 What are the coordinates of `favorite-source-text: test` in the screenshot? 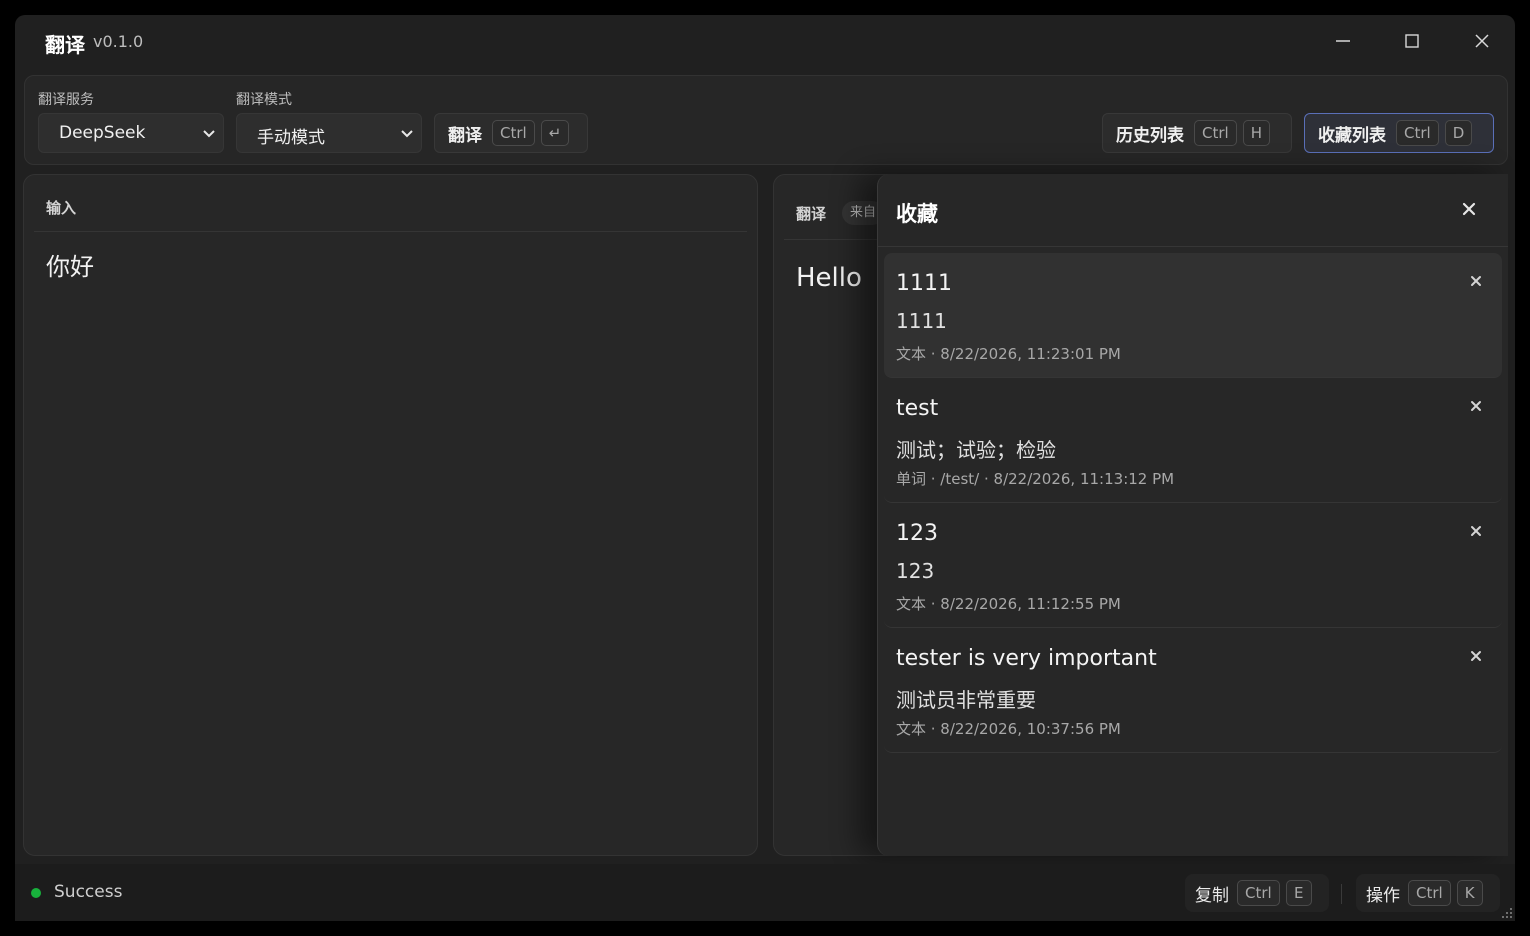 It's located at (917, 408).